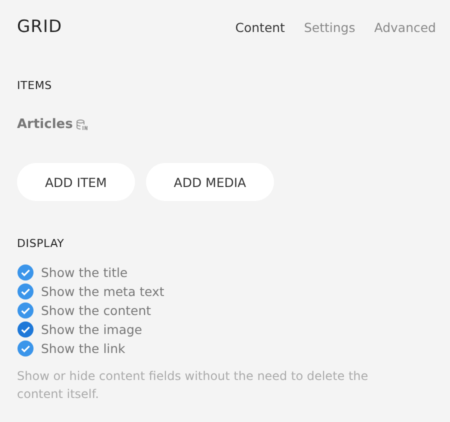  I want to click on add-button: ADD ITEM, so click(76, 182).